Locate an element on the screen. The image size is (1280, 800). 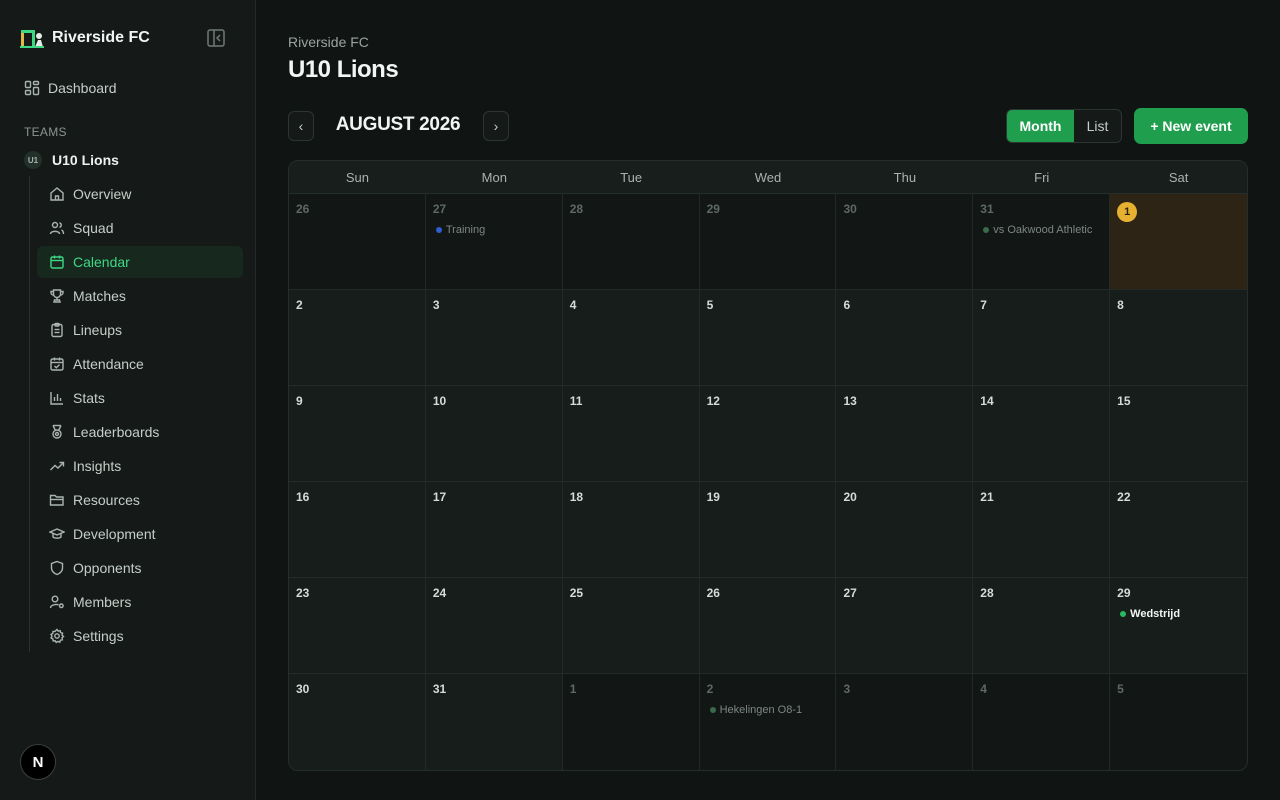
team-u10-lions: U1 U10 Lions is located at coordinates (71, 160).